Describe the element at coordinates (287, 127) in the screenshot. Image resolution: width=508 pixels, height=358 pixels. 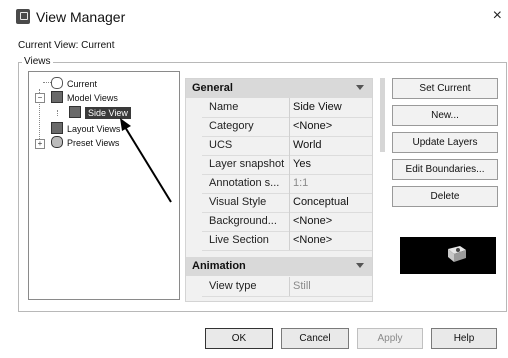
I see `property-row: Category <None>` at that location.